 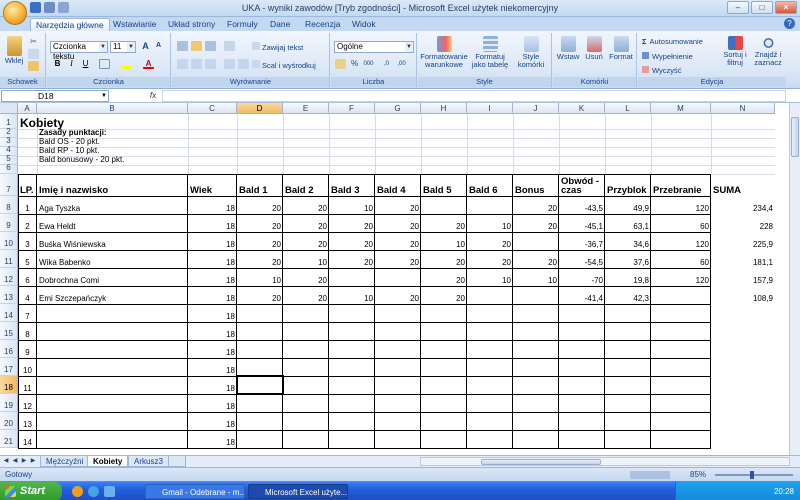 I want to click on align-middle-icon, so click(x=196, y=46).